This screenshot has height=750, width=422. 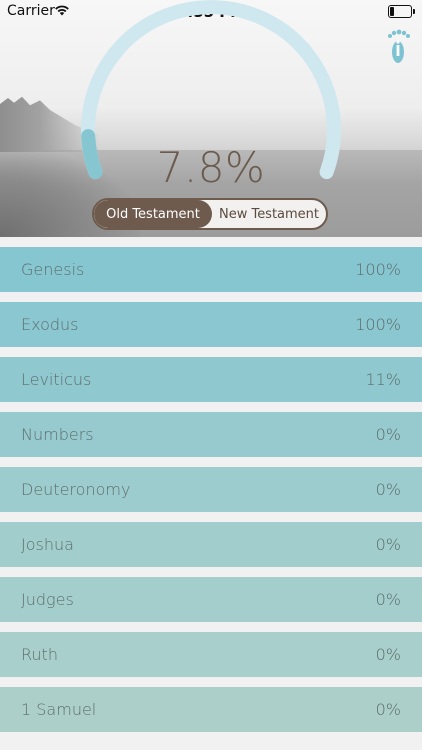 I want to click on book-name: Joshua, so click(x=47, y=544).